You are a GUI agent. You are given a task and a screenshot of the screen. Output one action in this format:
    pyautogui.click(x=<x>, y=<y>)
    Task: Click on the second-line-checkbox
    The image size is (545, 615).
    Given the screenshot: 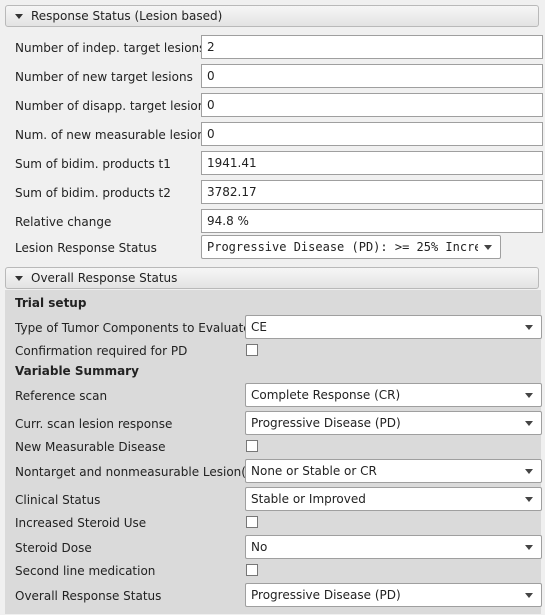 What is the action you would take?
    pyautogui.click(x=252, y=570)
    